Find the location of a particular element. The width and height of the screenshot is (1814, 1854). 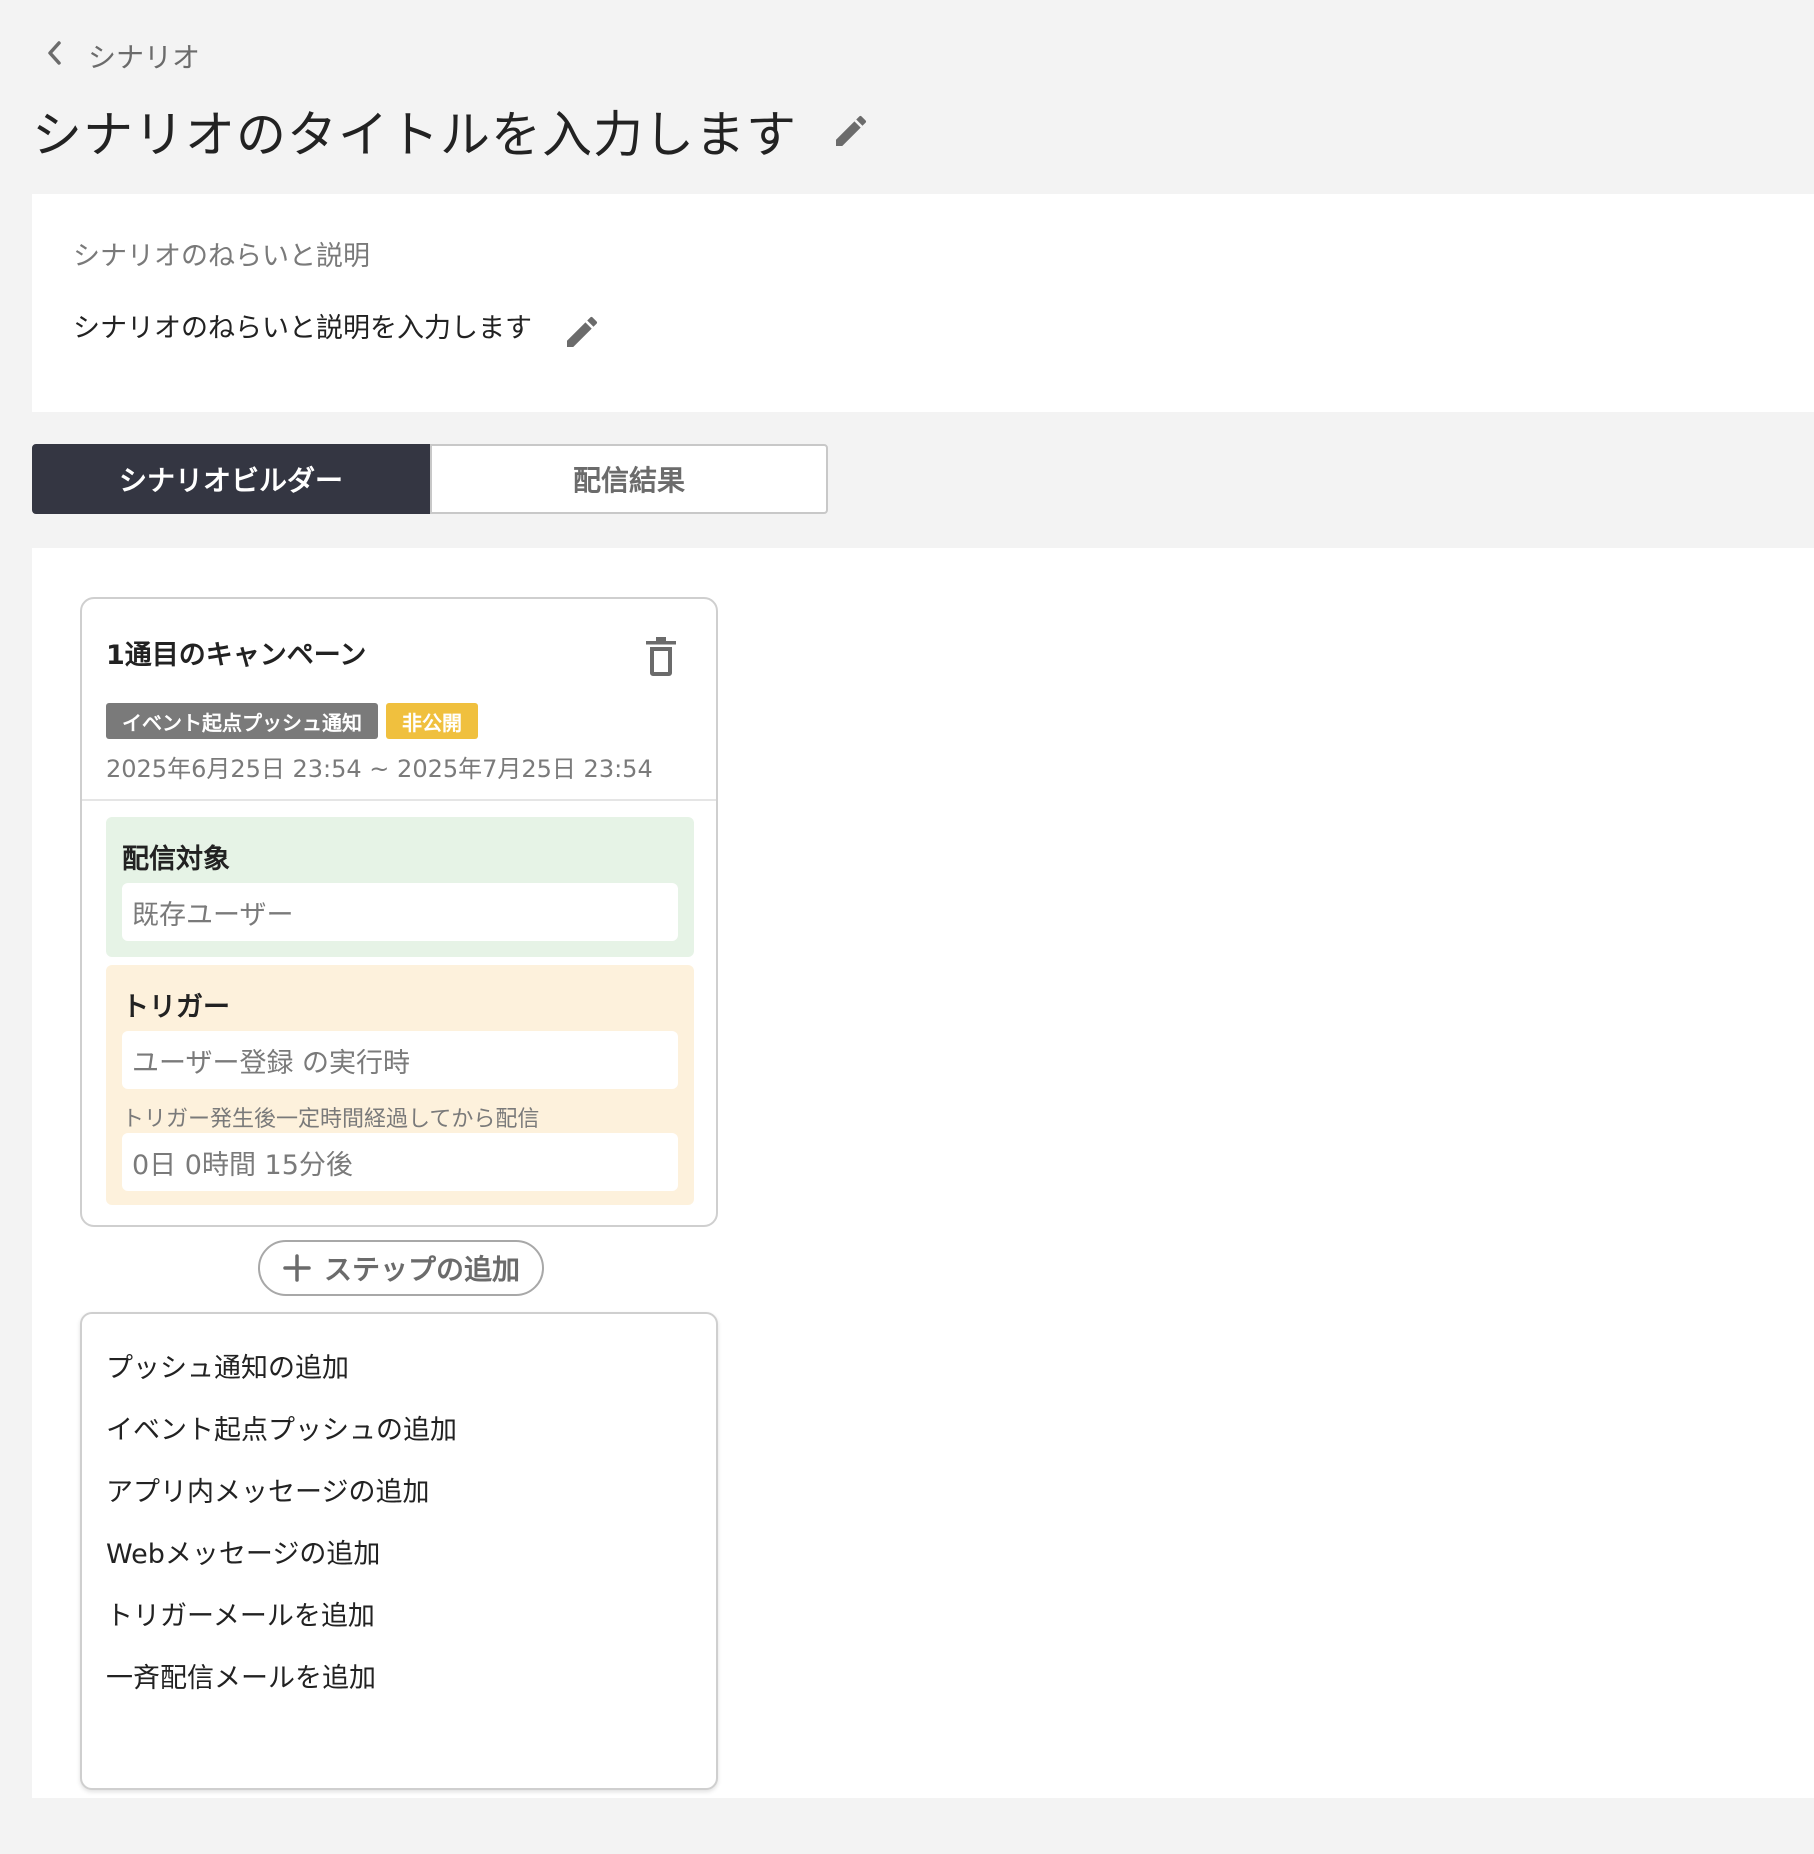

menu-item-add-trigger-mail: トリガーメールを追加 is located at coordinates (240, 1613).